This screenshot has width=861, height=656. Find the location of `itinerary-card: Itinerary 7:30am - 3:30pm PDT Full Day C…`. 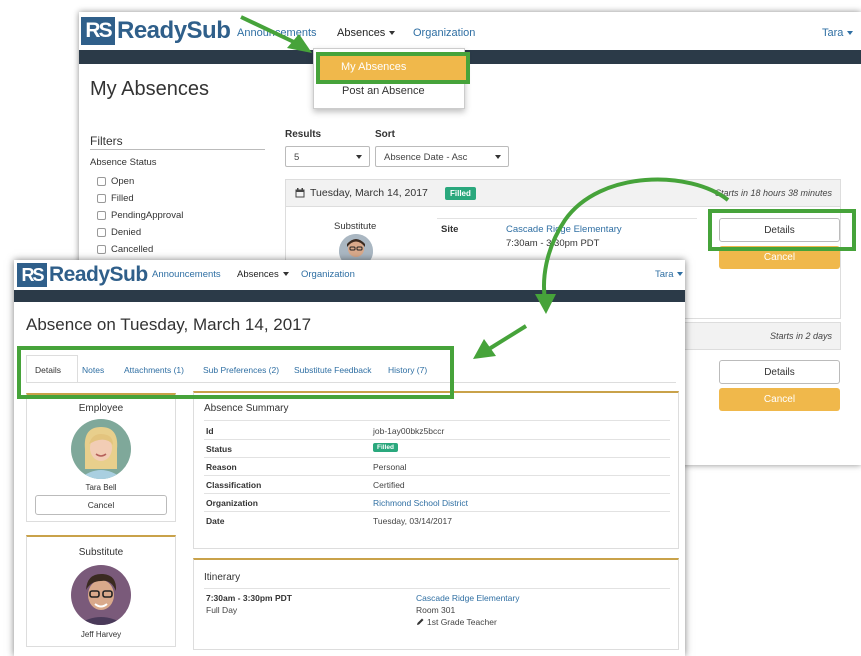

itinerary-card: Itinerary 7:30am - 3:30pm PDT Full Day C… is located at coordinates (436, 604).